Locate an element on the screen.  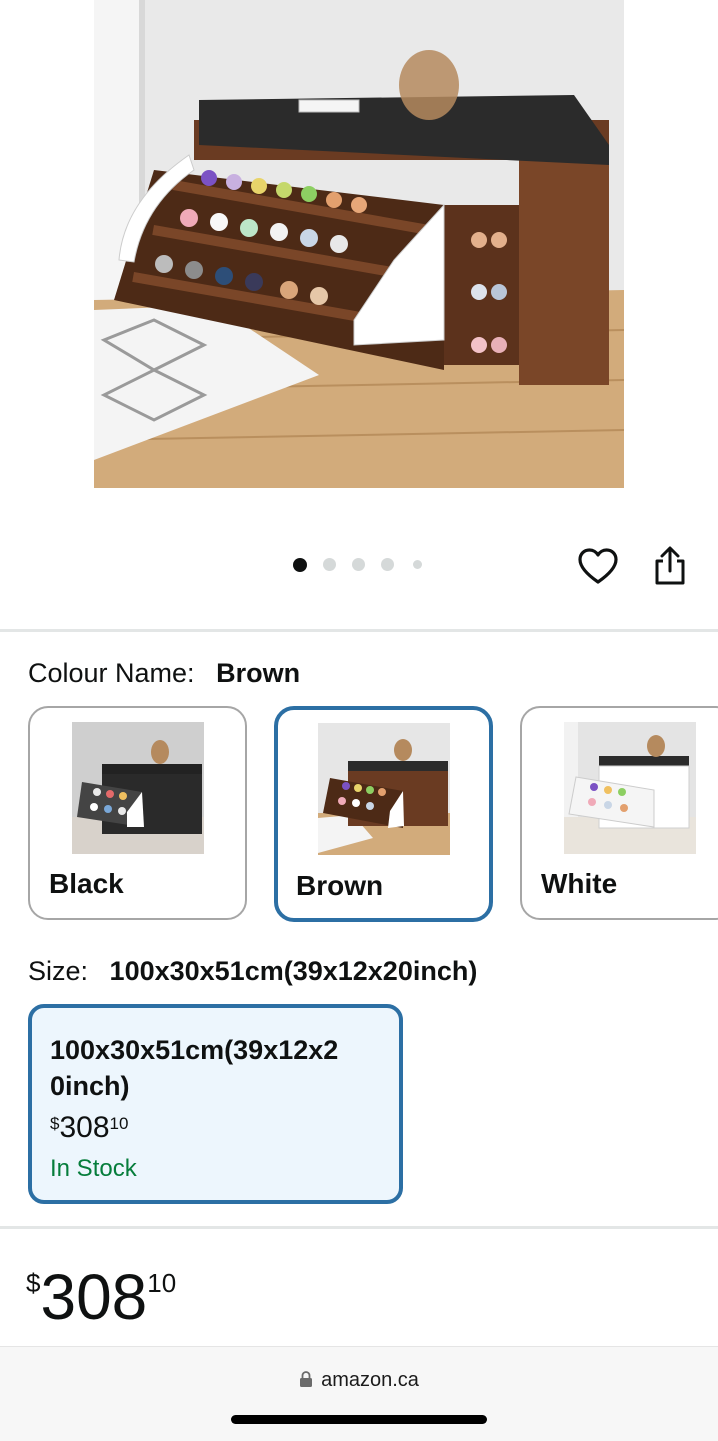
colour-option-white: White is located at coordinates (619, 813).